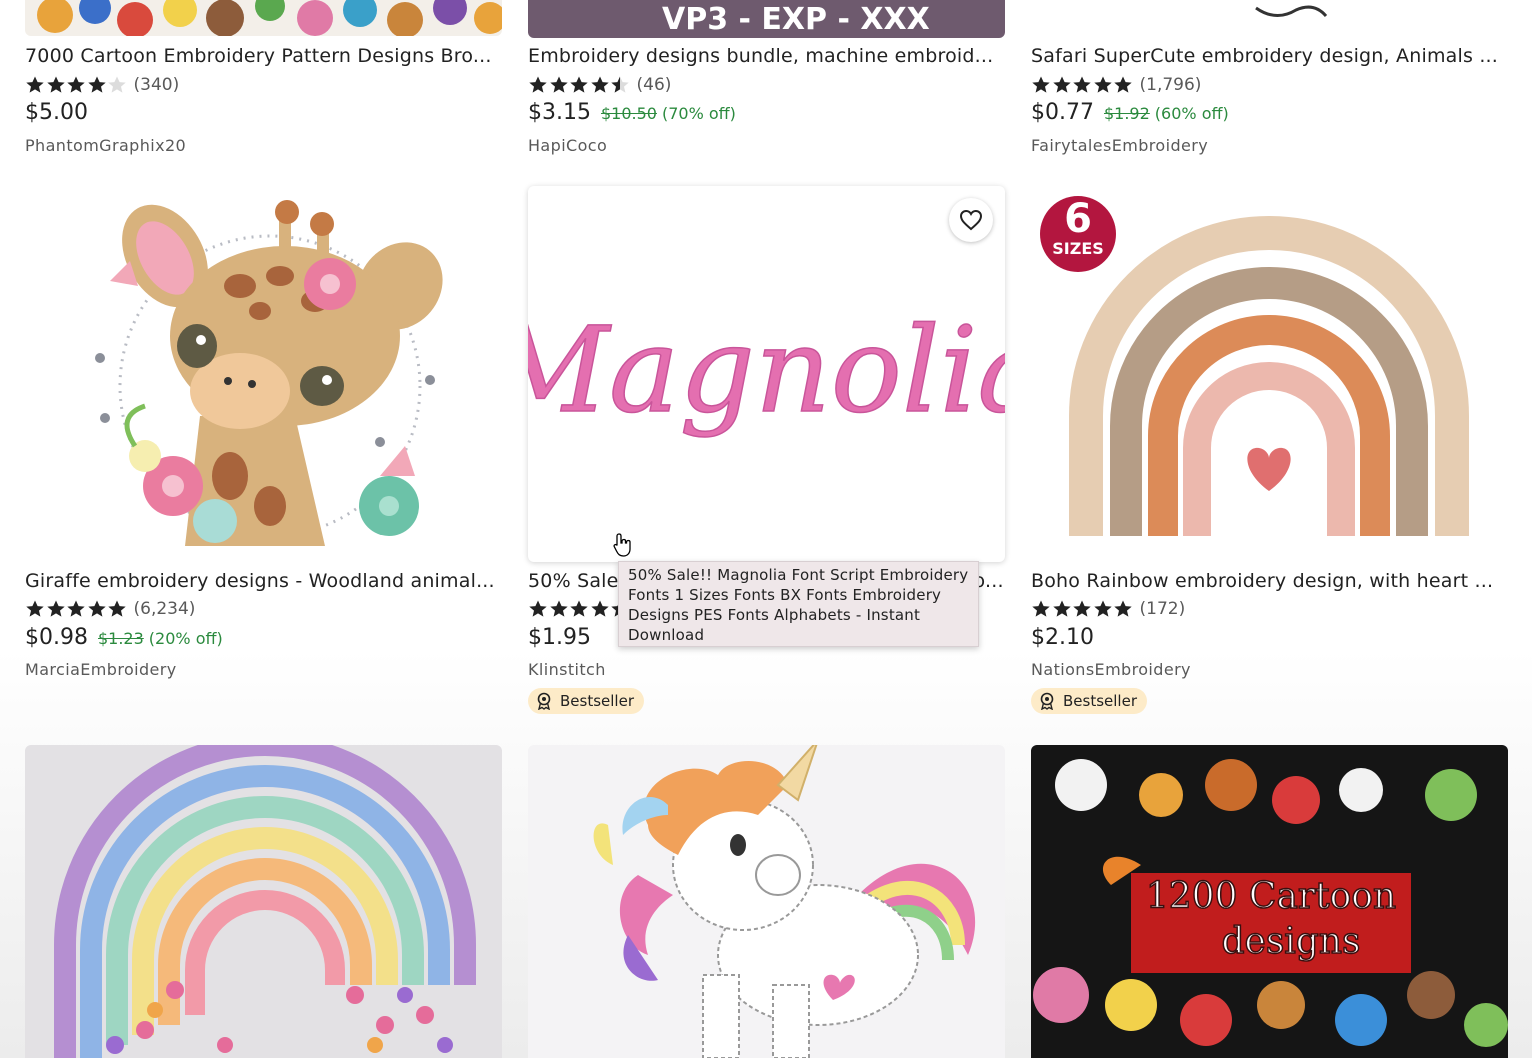  I want to click on rating: (340), so click(102, 85).